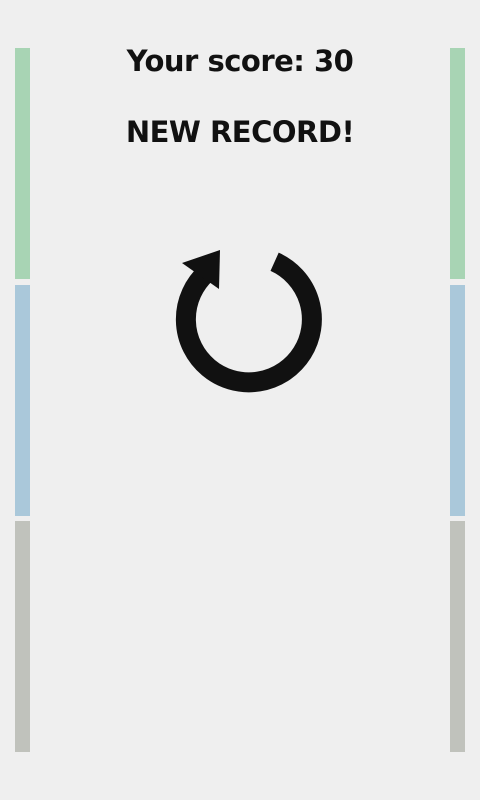  Describe the element at coordinates (457, 636) in the screenshot. I see `right-bar-gray` at that location.